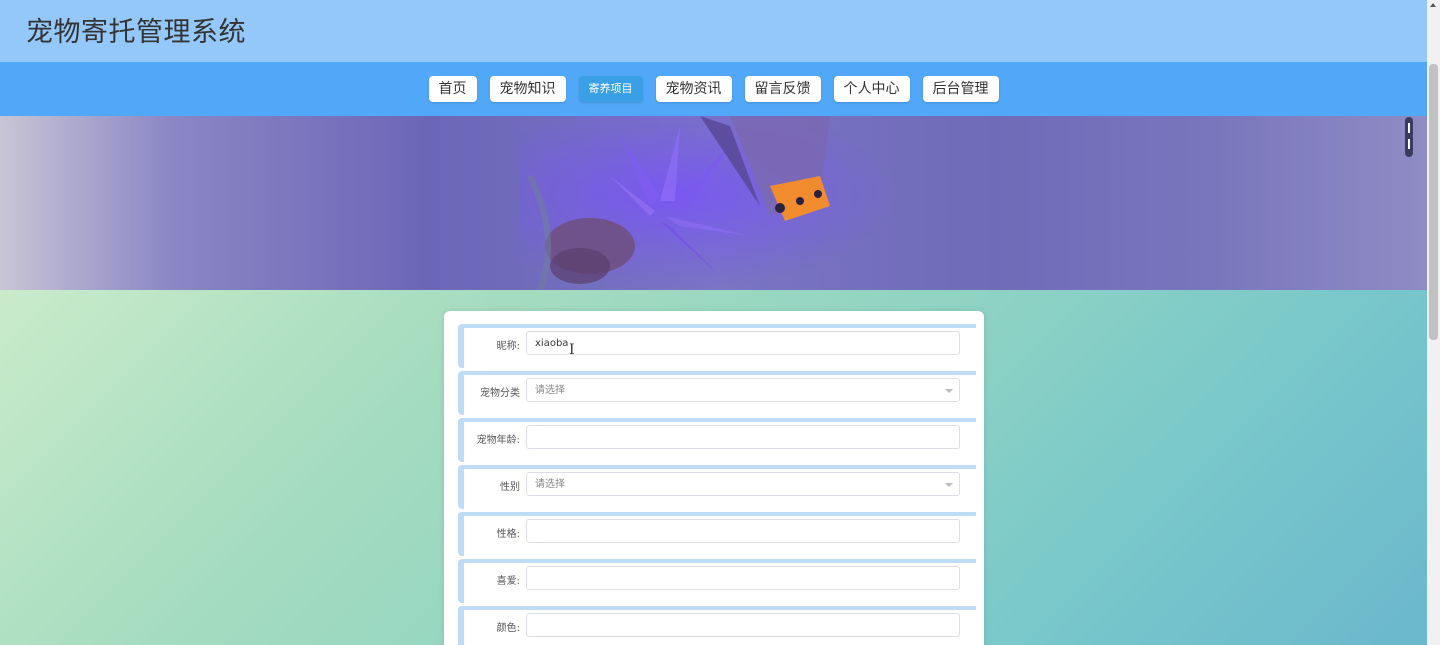  What do you see at coordinates (743, 343) in the screenshot?
I see `nickname-input: xiaoba` at bounding box center [743, 343].